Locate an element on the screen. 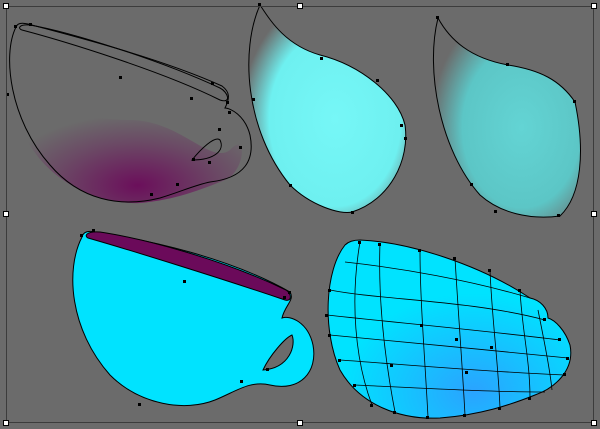  teal-shade-object is located at coordinates (506, 117).